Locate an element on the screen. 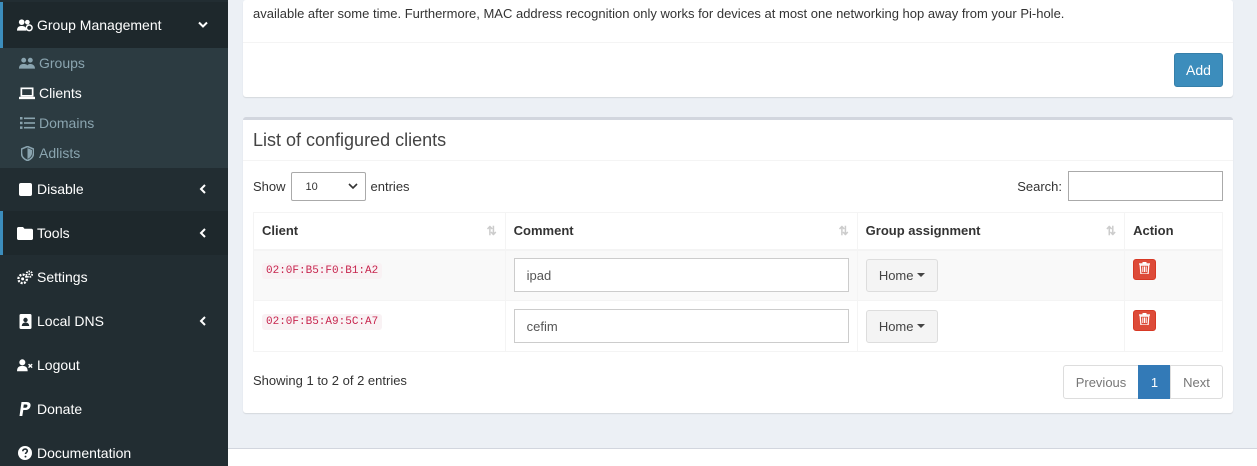  sidebar-item-label: Donate is located at coordinates (60, 409).